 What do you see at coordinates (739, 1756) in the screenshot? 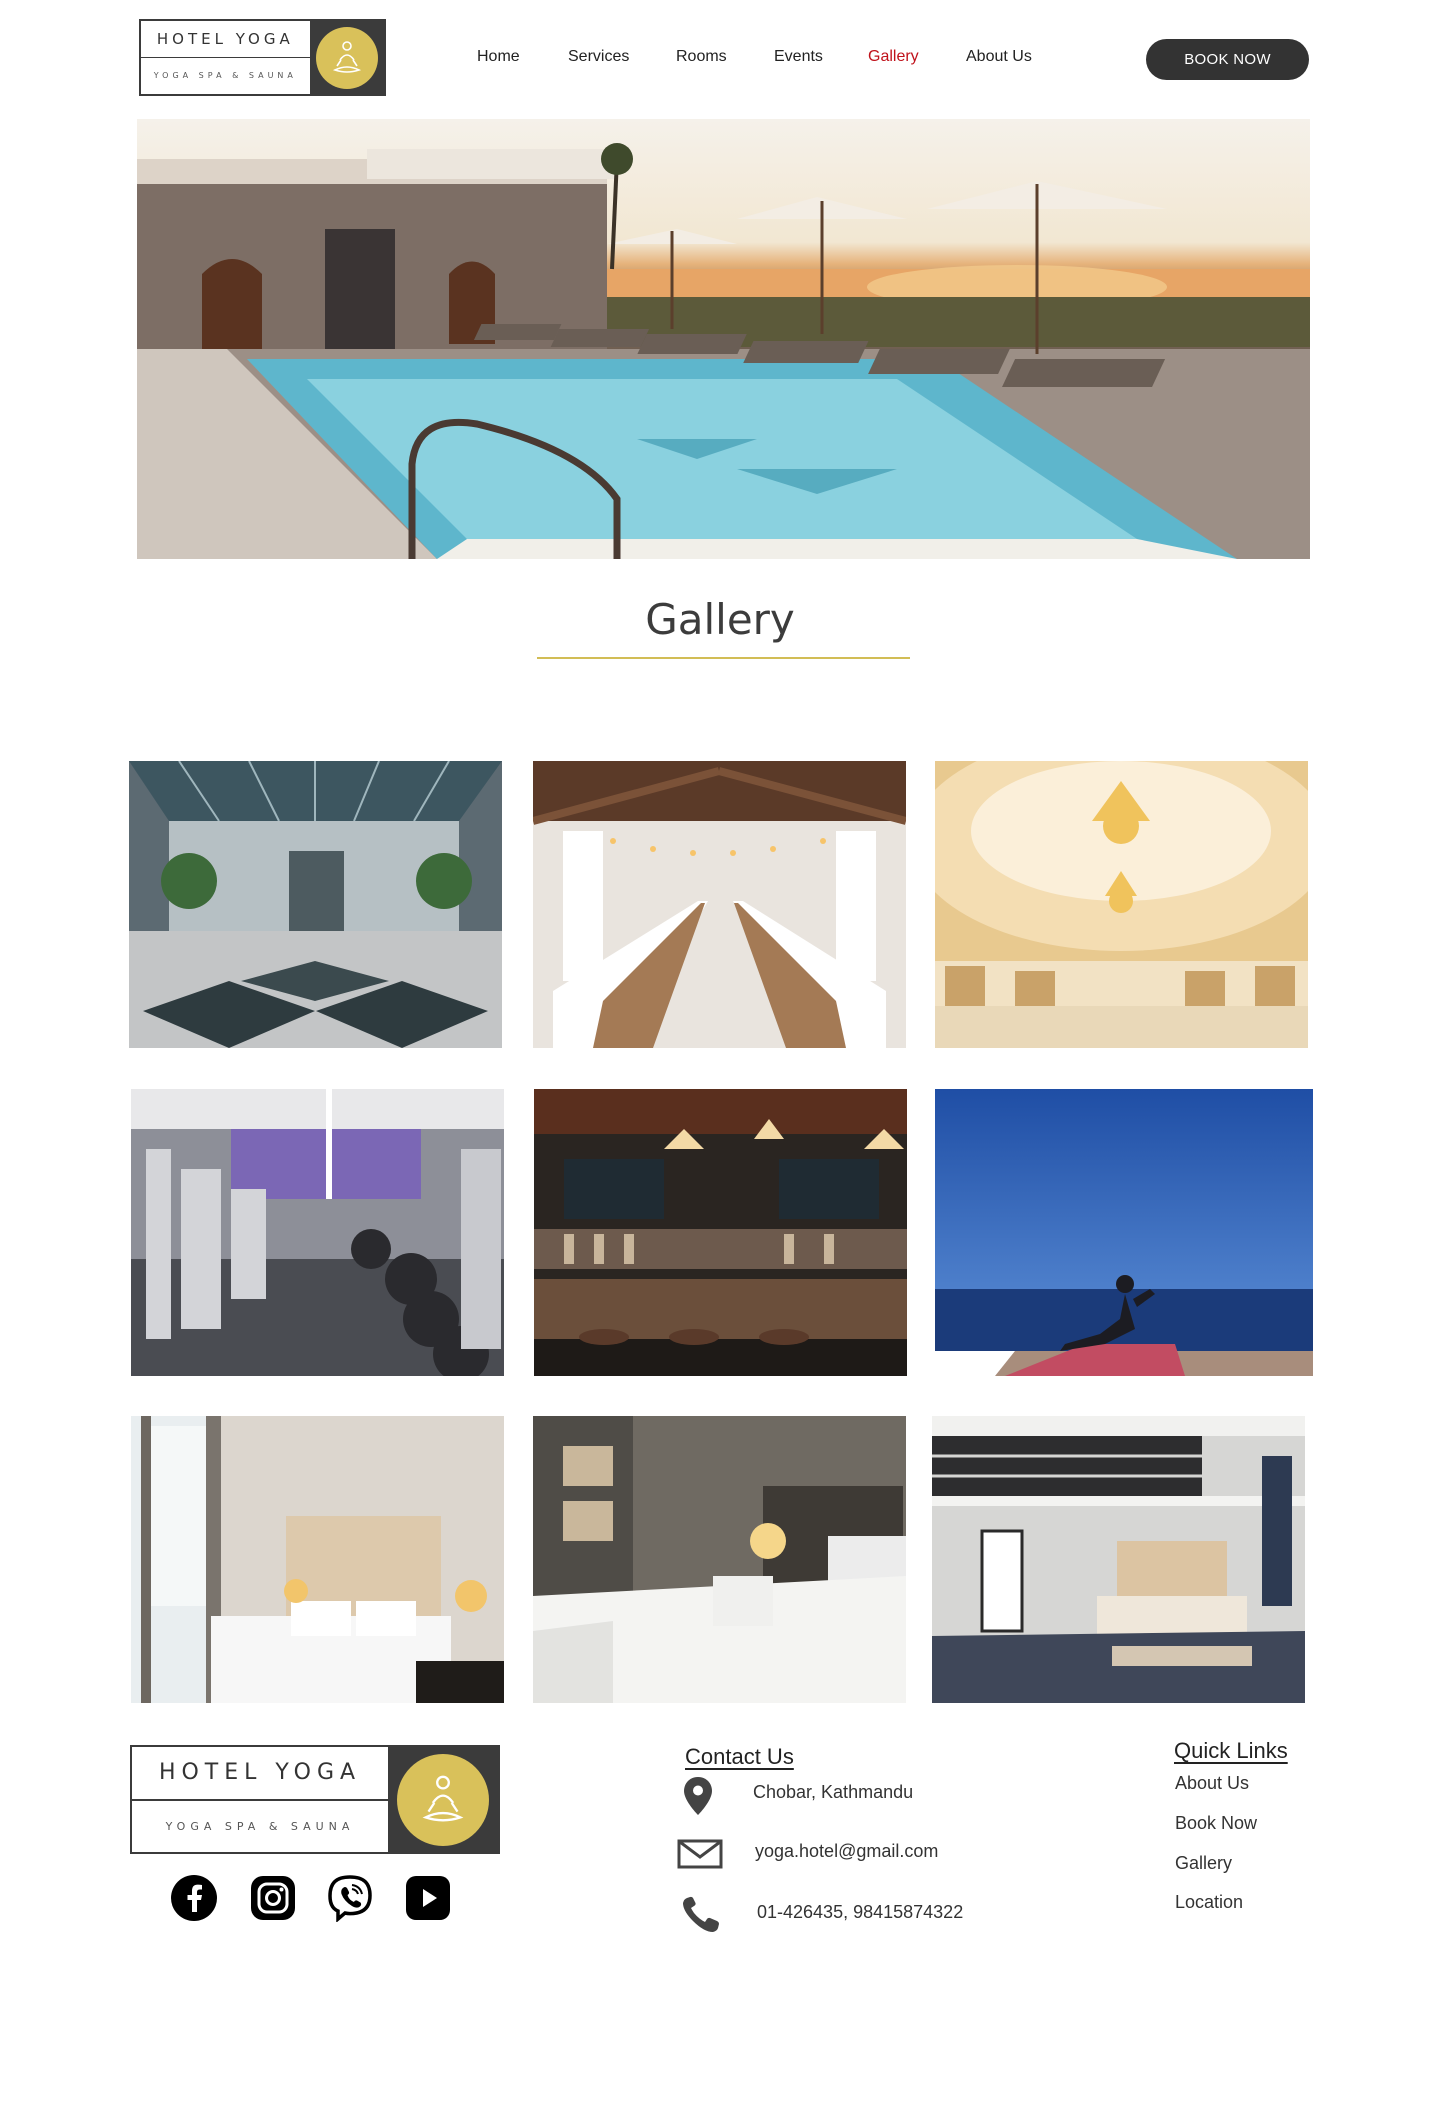
I see `contact-heading: Contact Us` at bounding box center [739, 1756].